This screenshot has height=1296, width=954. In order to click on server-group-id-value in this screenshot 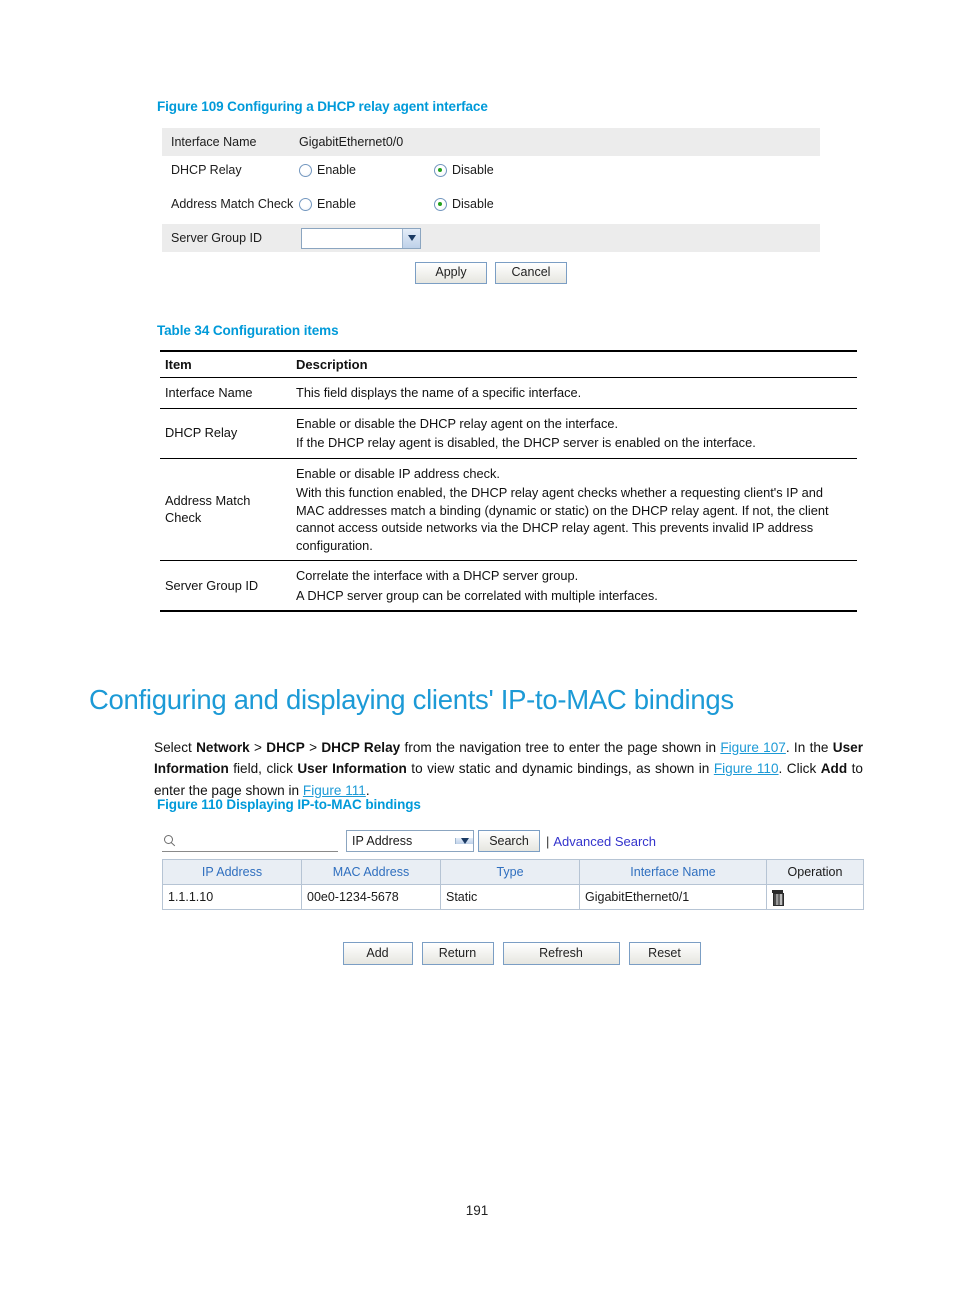, I will do `click(352, 238)`.